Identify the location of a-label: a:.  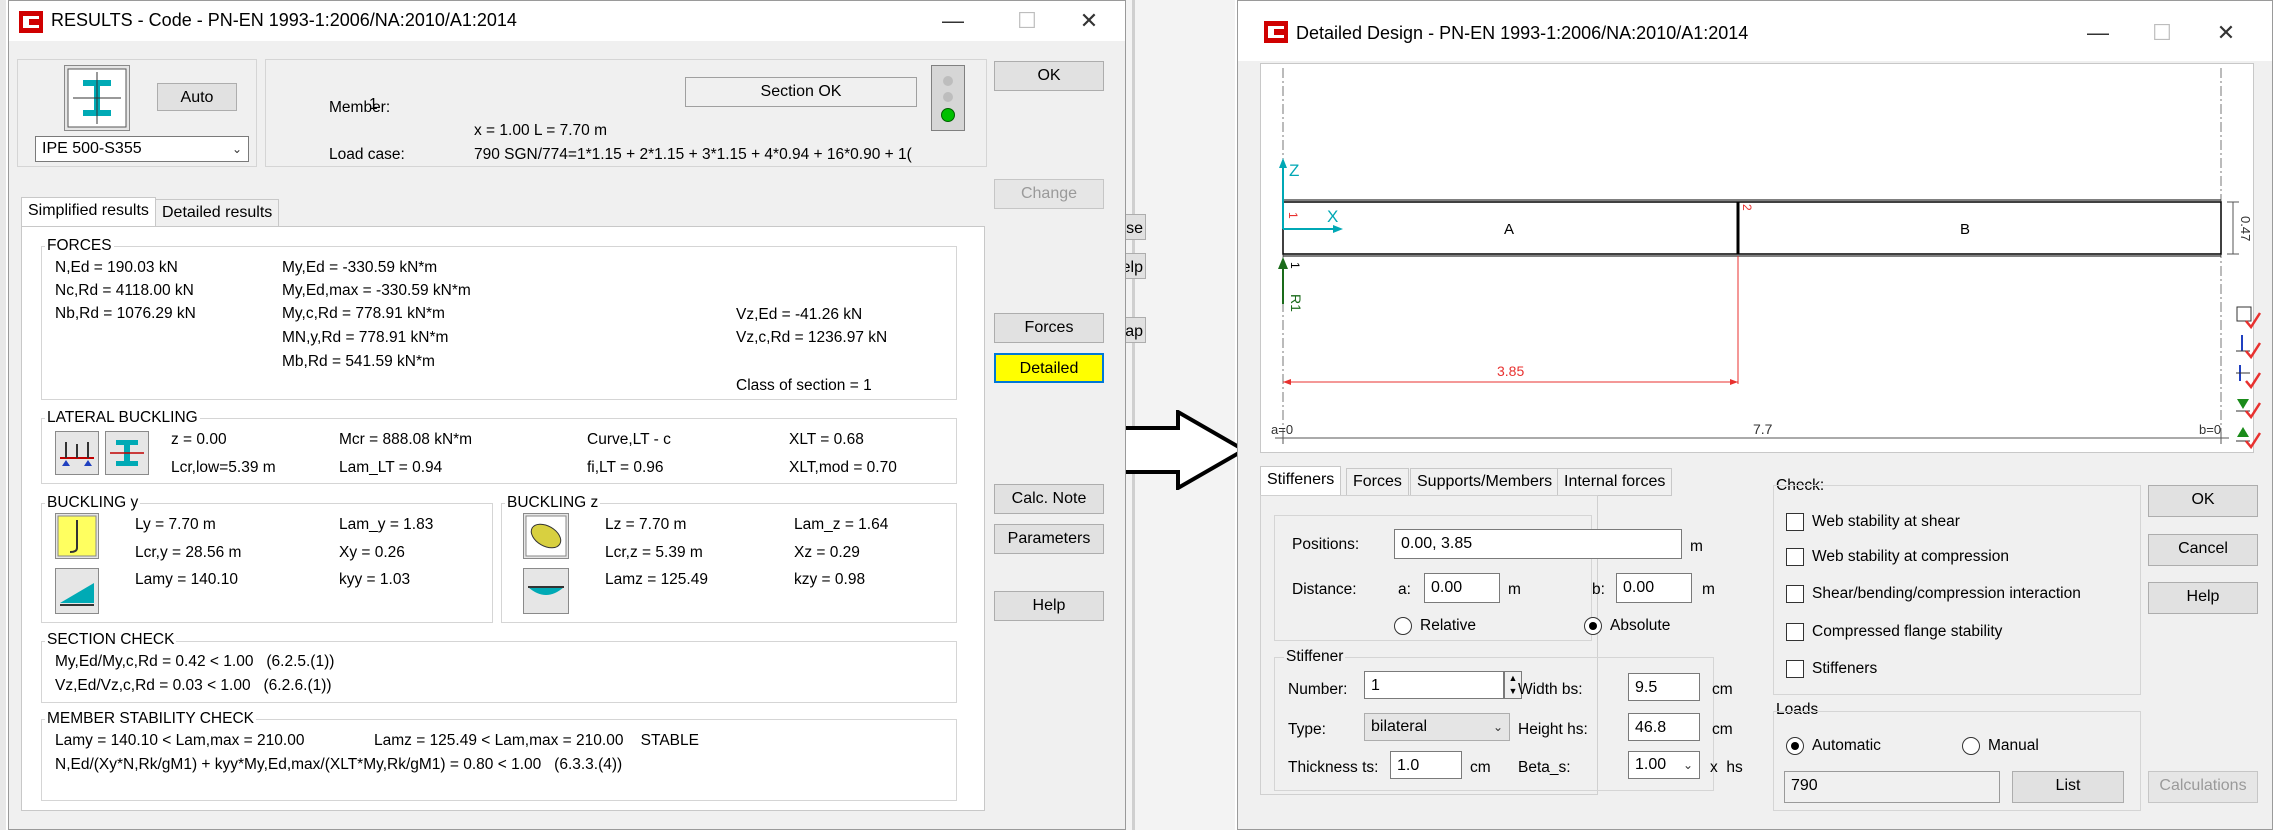
(1404, 589).